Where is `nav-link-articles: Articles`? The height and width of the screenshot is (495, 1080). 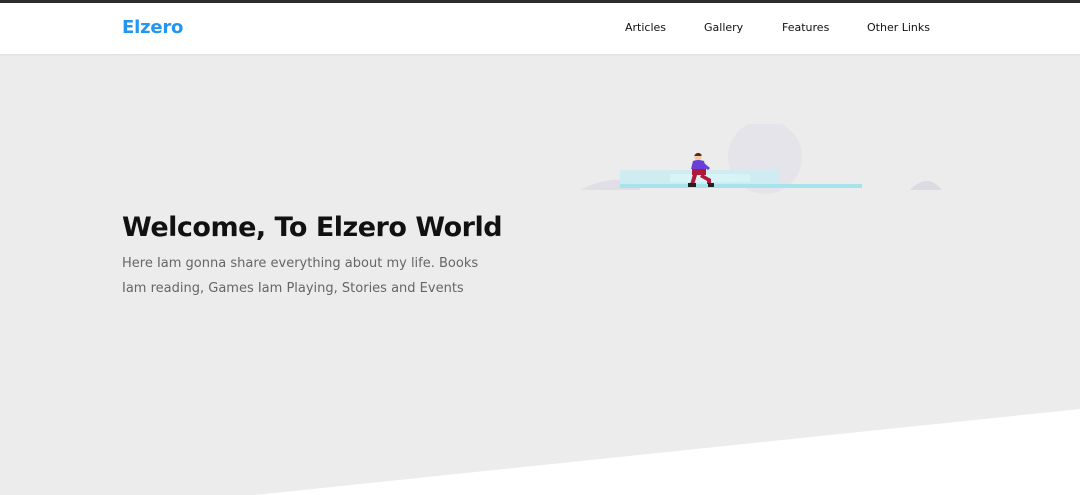 nav-link-articles: Articles is located at coordinates (645, 27).